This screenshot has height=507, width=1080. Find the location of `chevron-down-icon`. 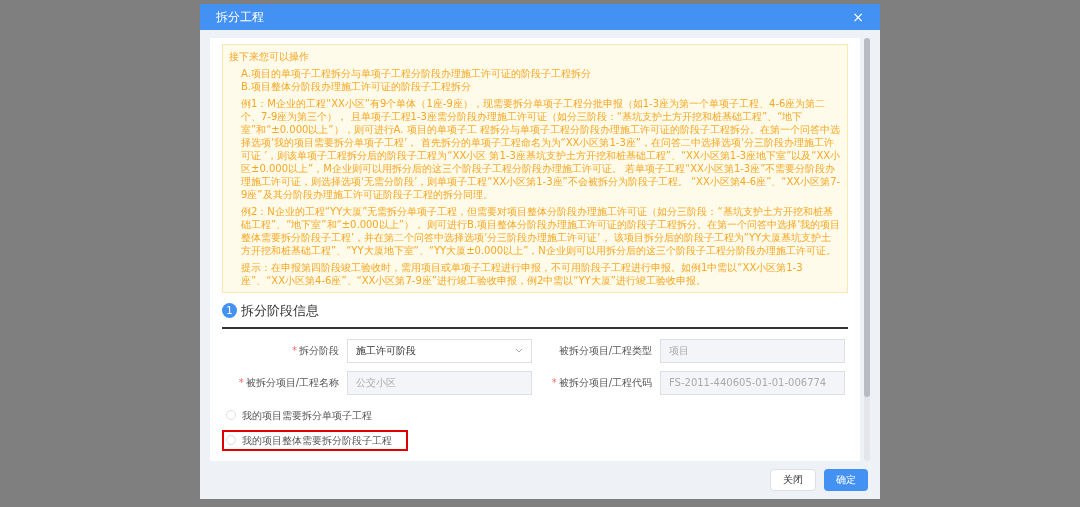

chevron-down-icon is located at coordinates (519, 350).